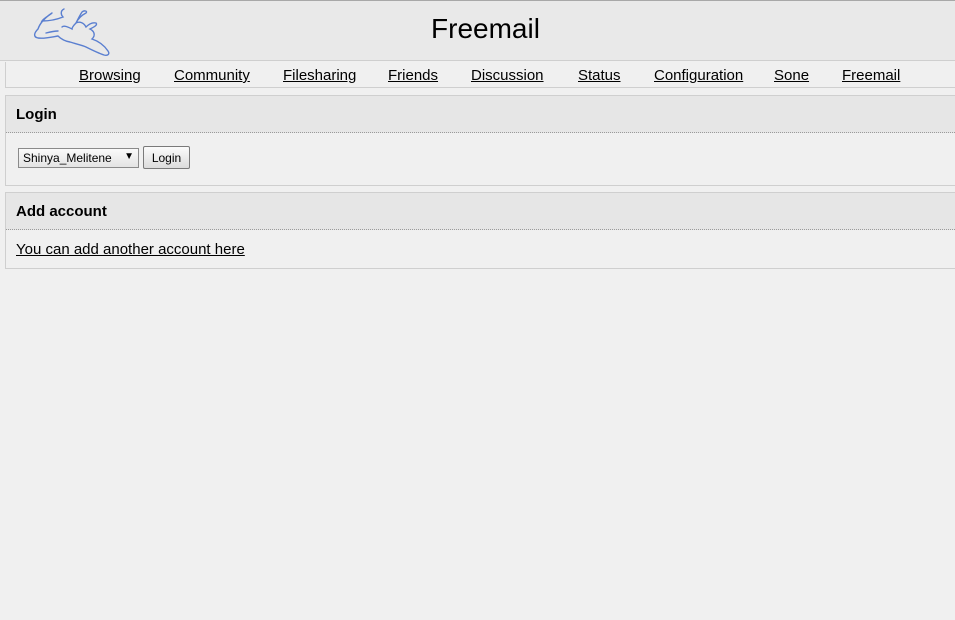  I want to click on page-title: Freemail, so click(485, 28).